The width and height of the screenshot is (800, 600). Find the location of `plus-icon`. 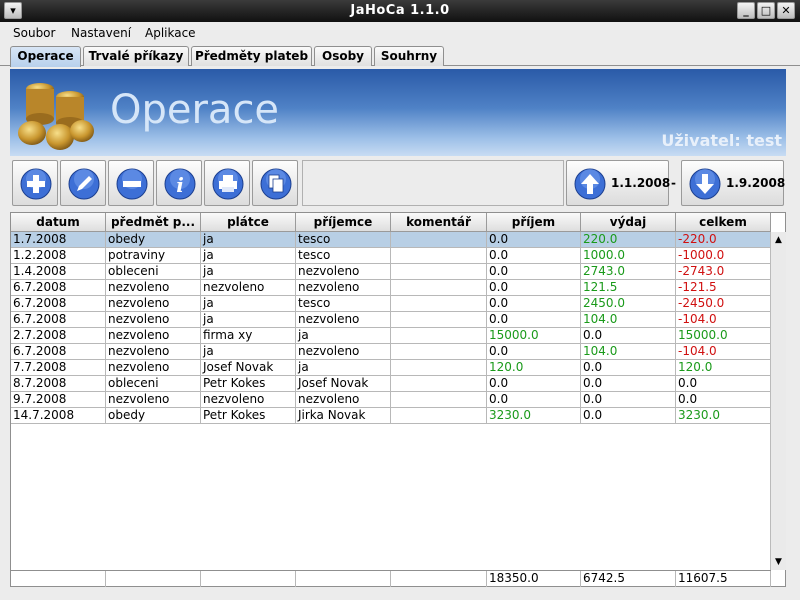

plus-icon is located at coordinates (36, 184).